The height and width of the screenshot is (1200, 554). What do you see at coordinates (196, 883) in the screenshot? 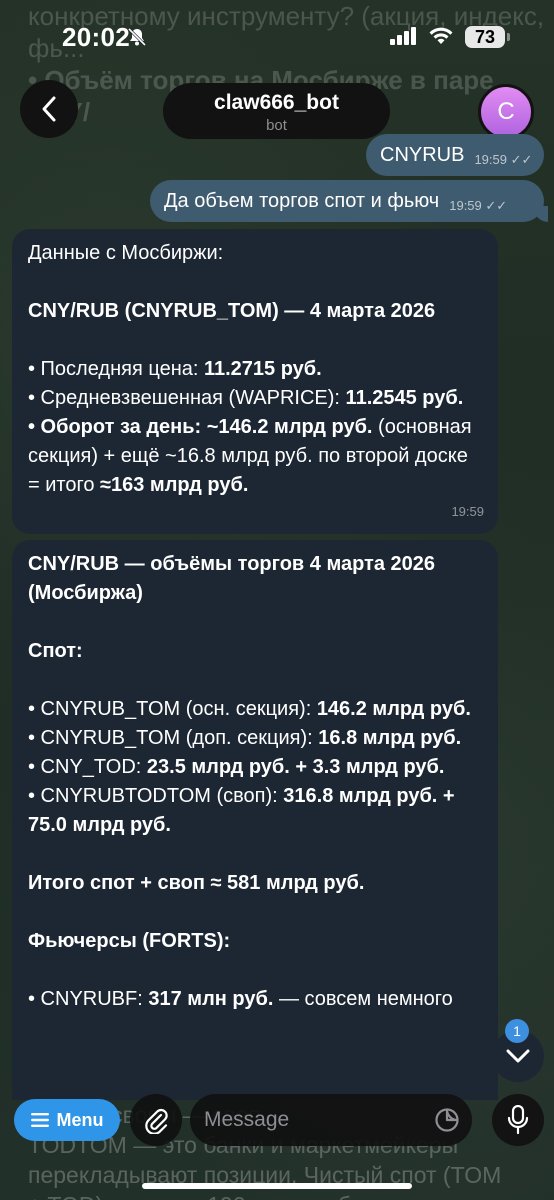
I see `message-line: Итого спот + своп ≈ 581 млрд руб.` at bounding box center [196, 883].